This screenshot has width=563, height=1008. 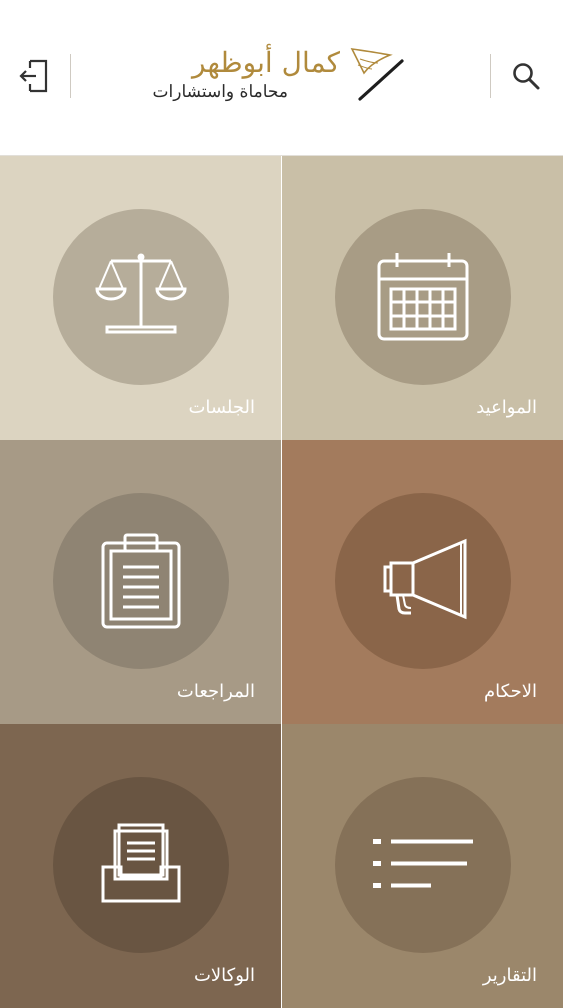 I want to click on brand-logo: كمال أبوظهر محاماة واستشارات, so click(x=281, y=77).